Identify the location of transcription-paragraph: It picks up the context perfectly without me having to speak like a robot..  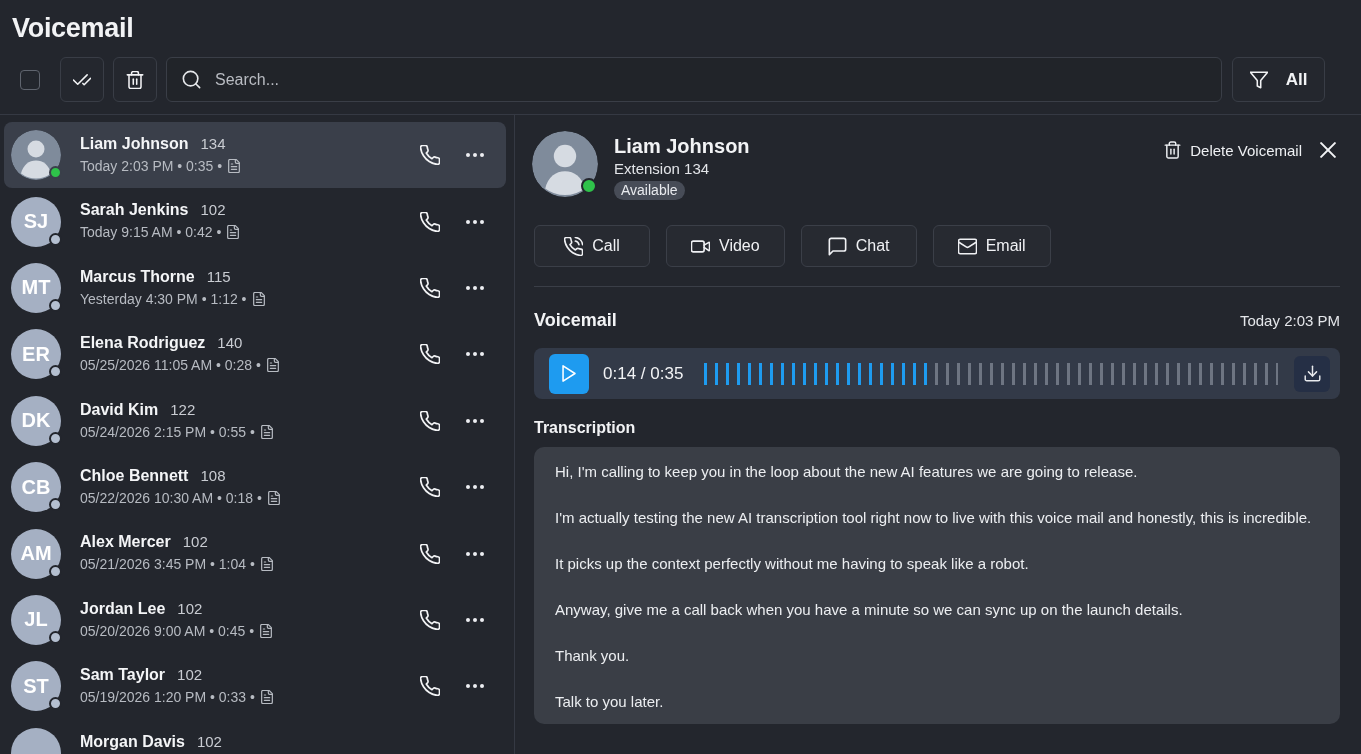
(792, 564).